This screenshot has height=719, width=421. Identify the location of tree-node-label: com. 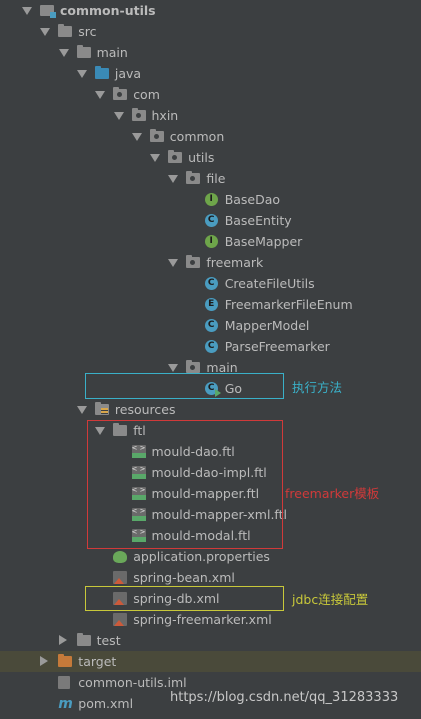
(146, 94).